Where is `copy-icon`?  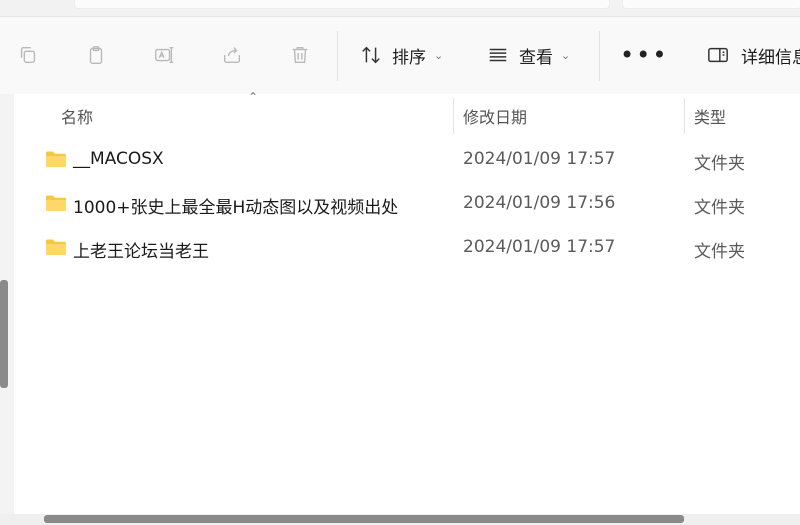 copy-icon is located at coordinates (28, 55).